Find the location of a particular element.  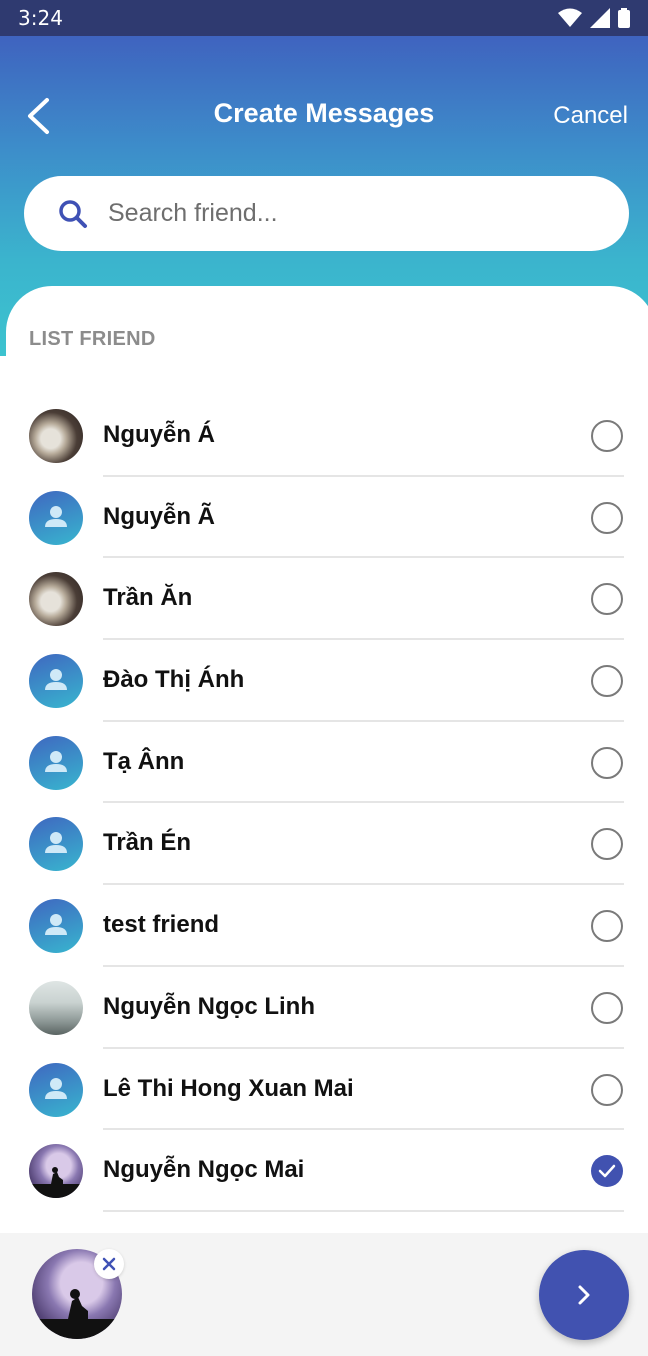

friend-name: Trần Én is located at coordinates (147, 843).